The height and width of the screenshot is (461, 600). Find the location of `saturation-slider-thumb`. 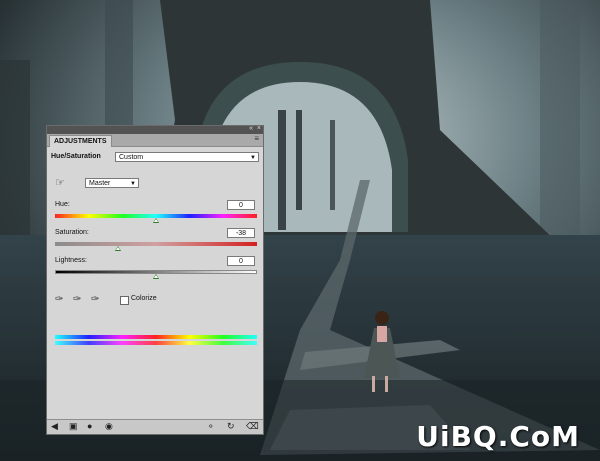

saturation-slider-thumb is located at coordinates (117, 248).